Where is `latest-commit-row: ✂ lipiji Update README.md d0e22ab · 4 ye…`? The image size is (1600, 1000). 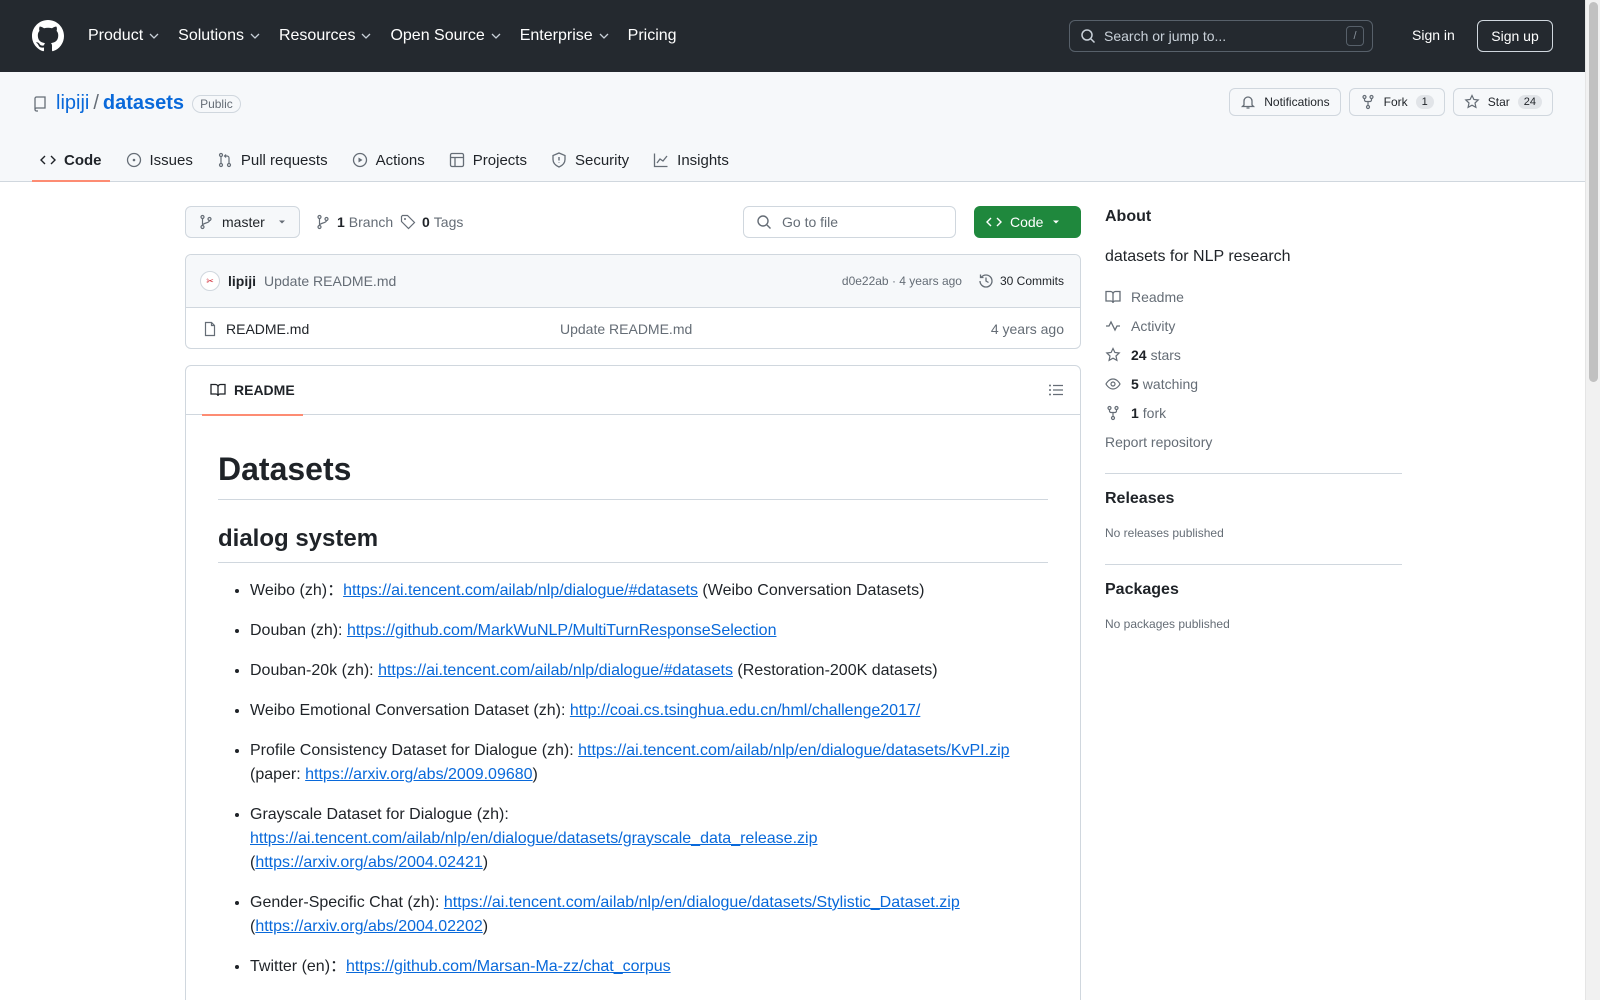 latest-commit-row: ✂ lipiji Update README.md d0e22ab · 4 ye… is located at coordinates (633, 281).